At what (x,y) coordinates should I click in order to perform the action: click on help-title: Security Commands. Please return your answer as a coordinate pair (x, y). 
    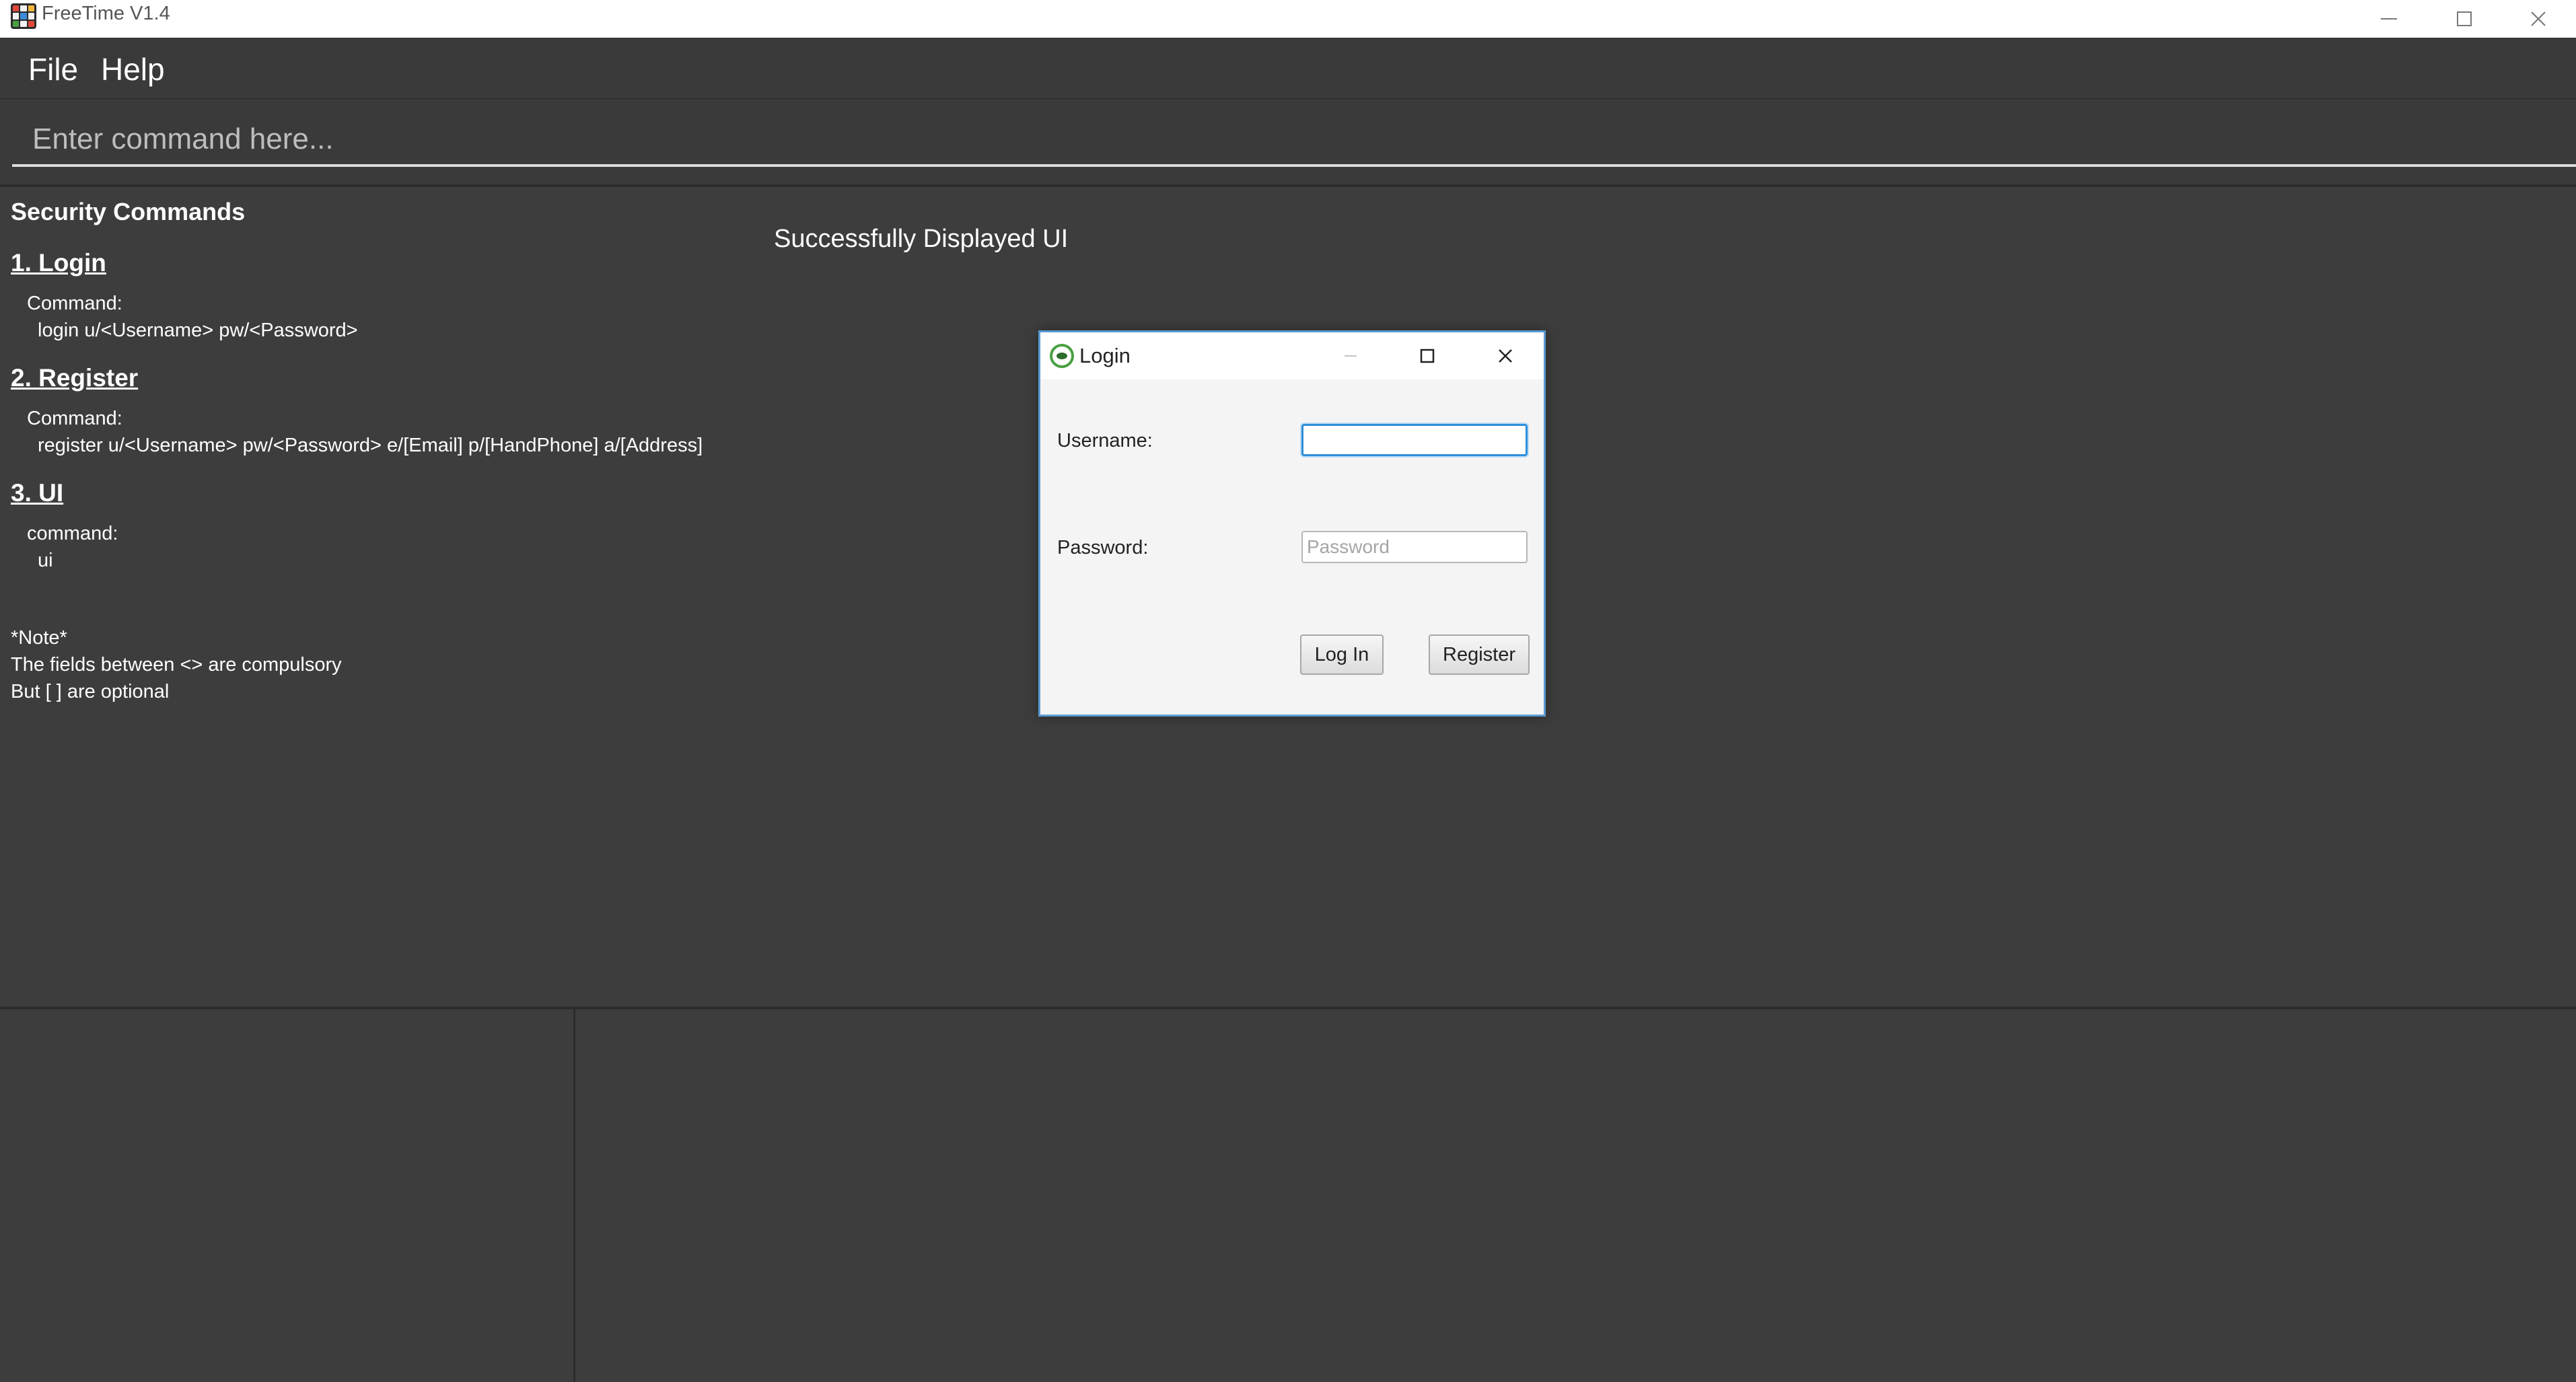
    Looking at the image, I should click on (128, 211).